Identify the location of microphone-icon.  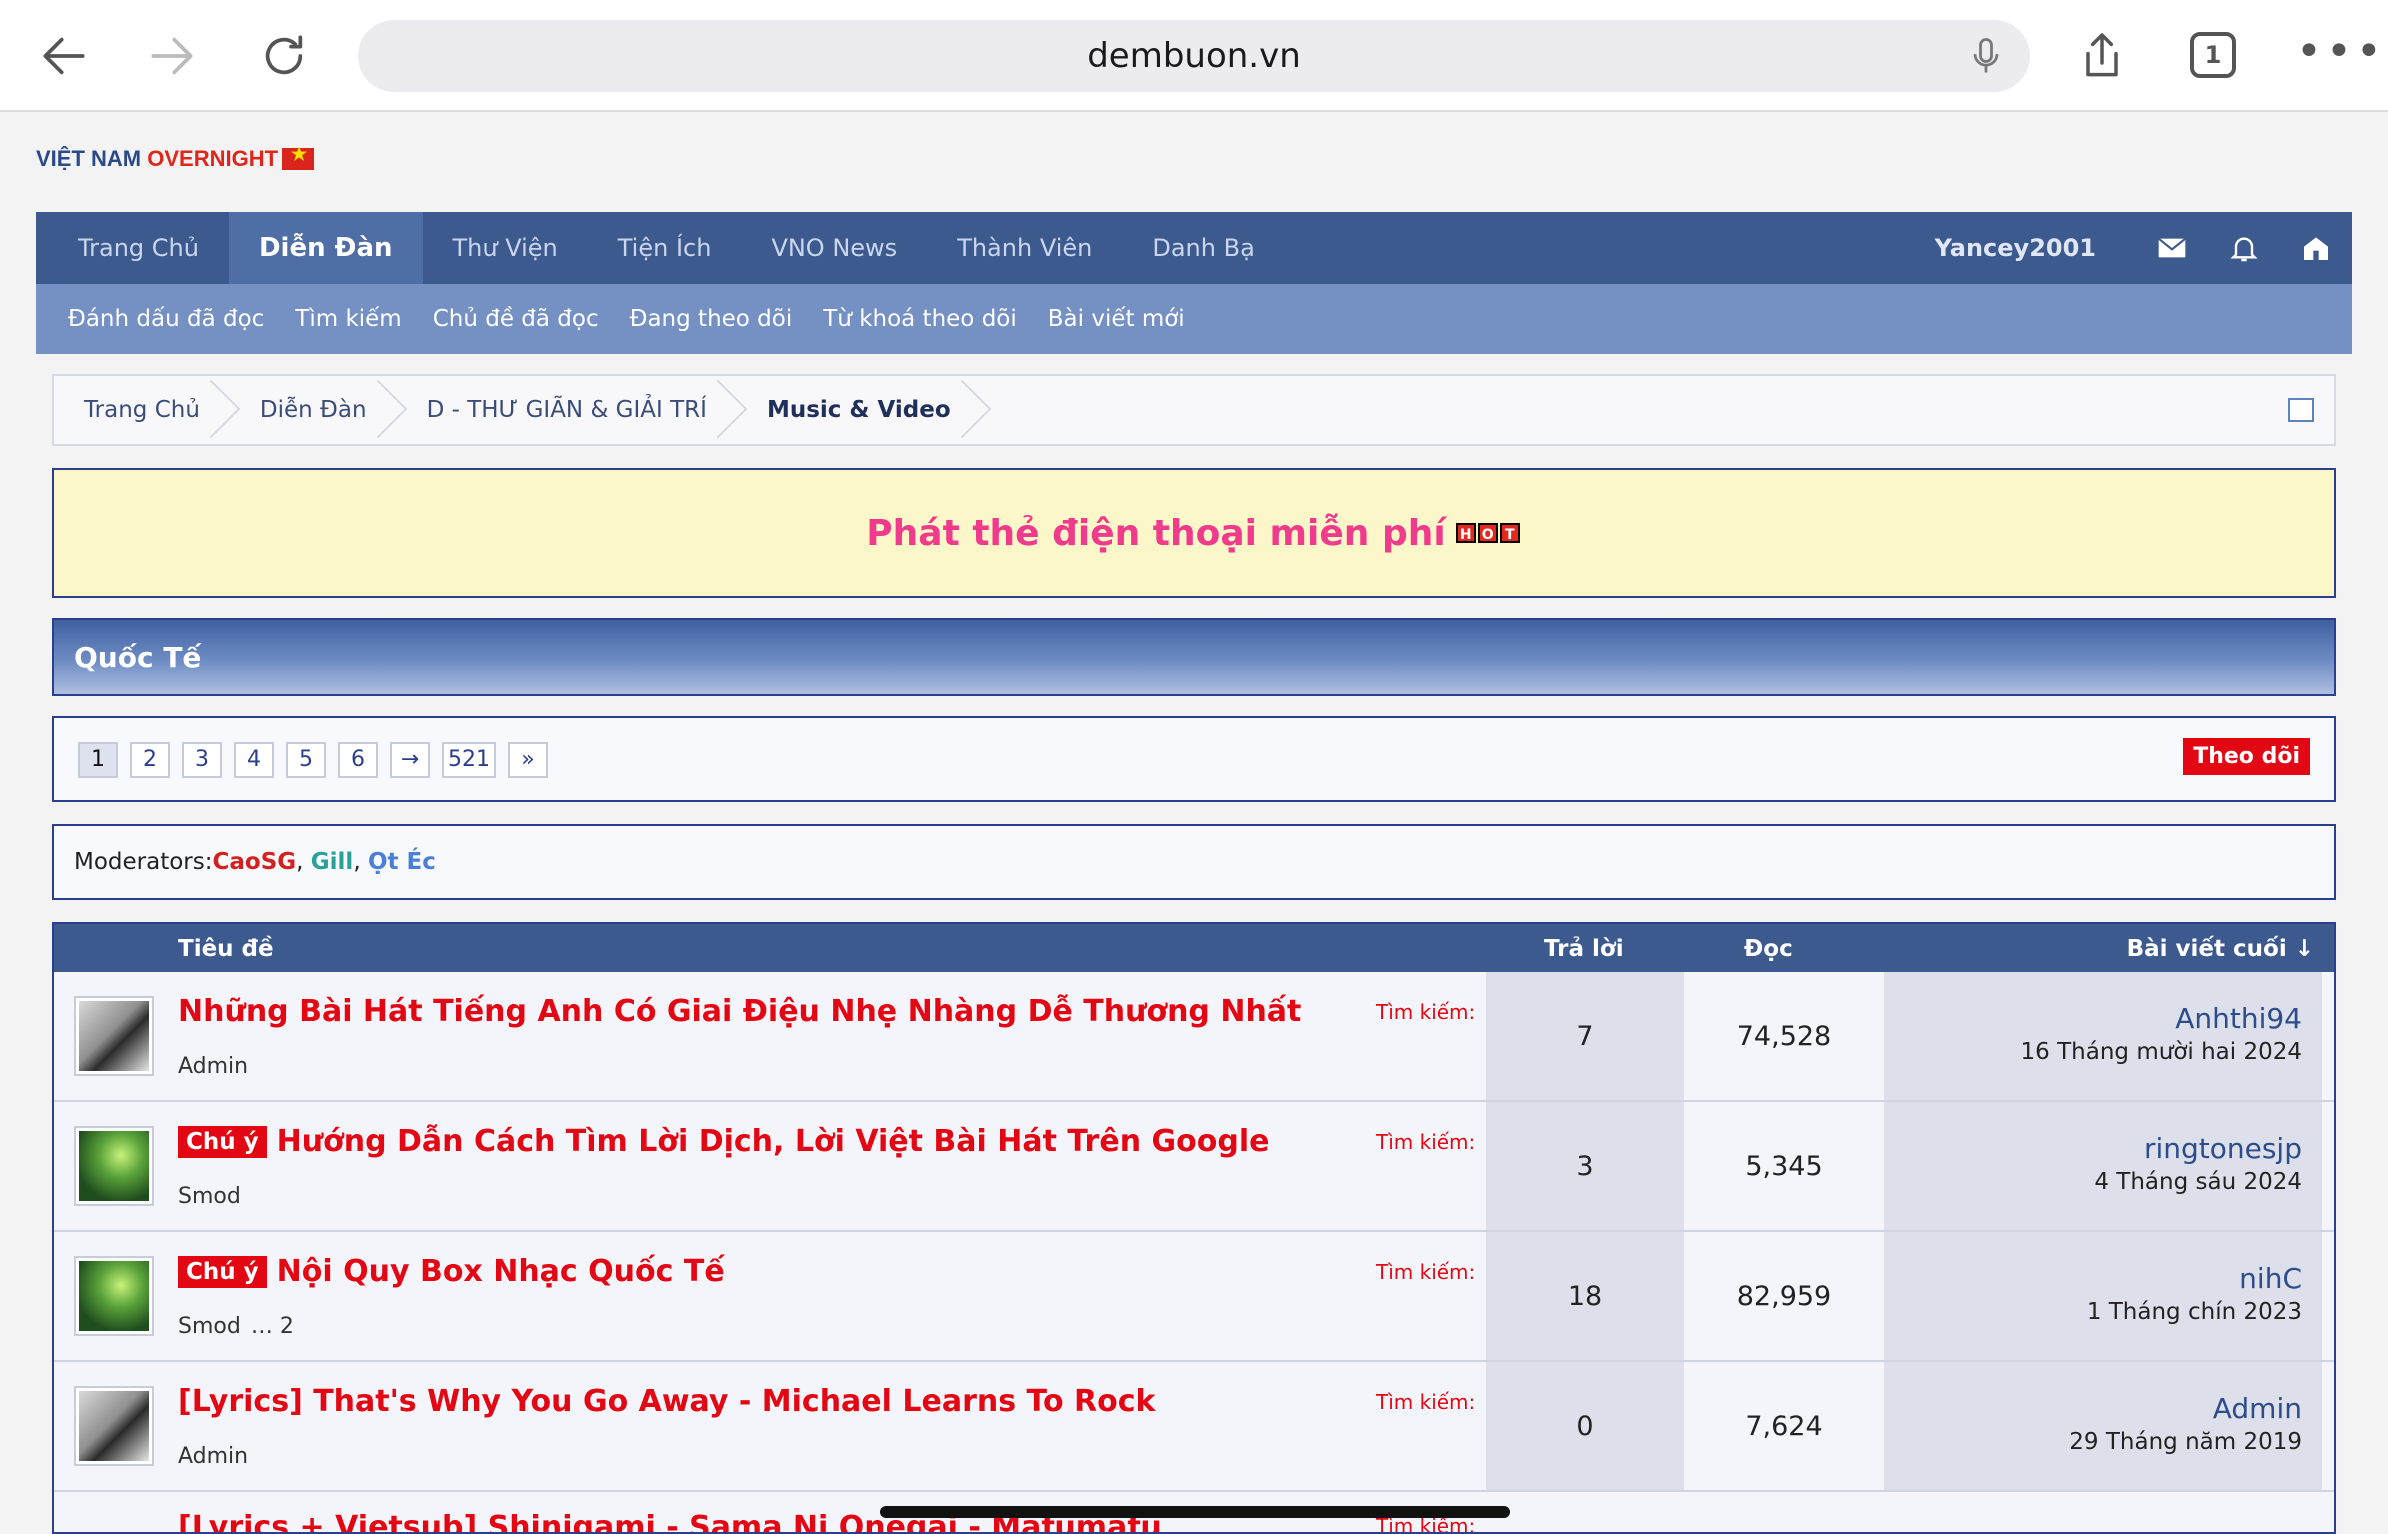
(1986, 56).